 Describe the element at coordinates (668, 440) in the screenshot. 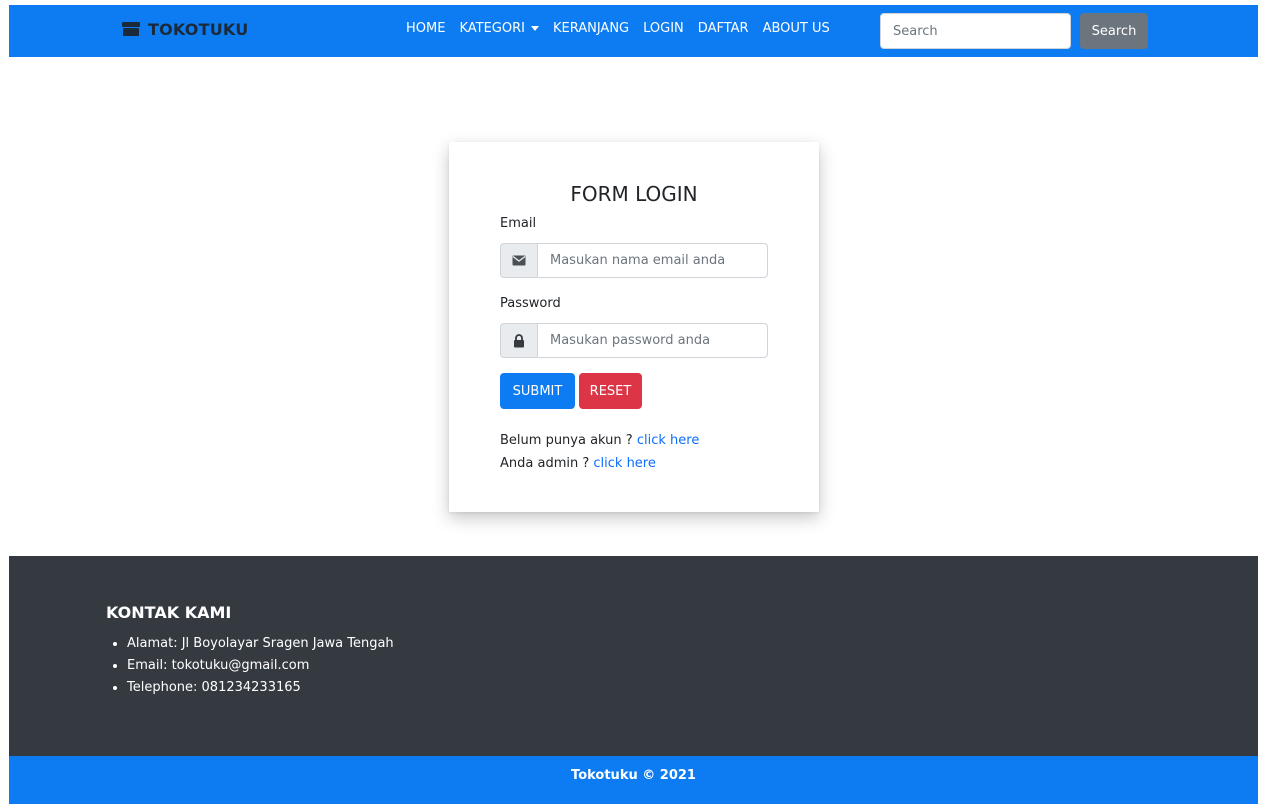

I see `register-link: click here` at that location.